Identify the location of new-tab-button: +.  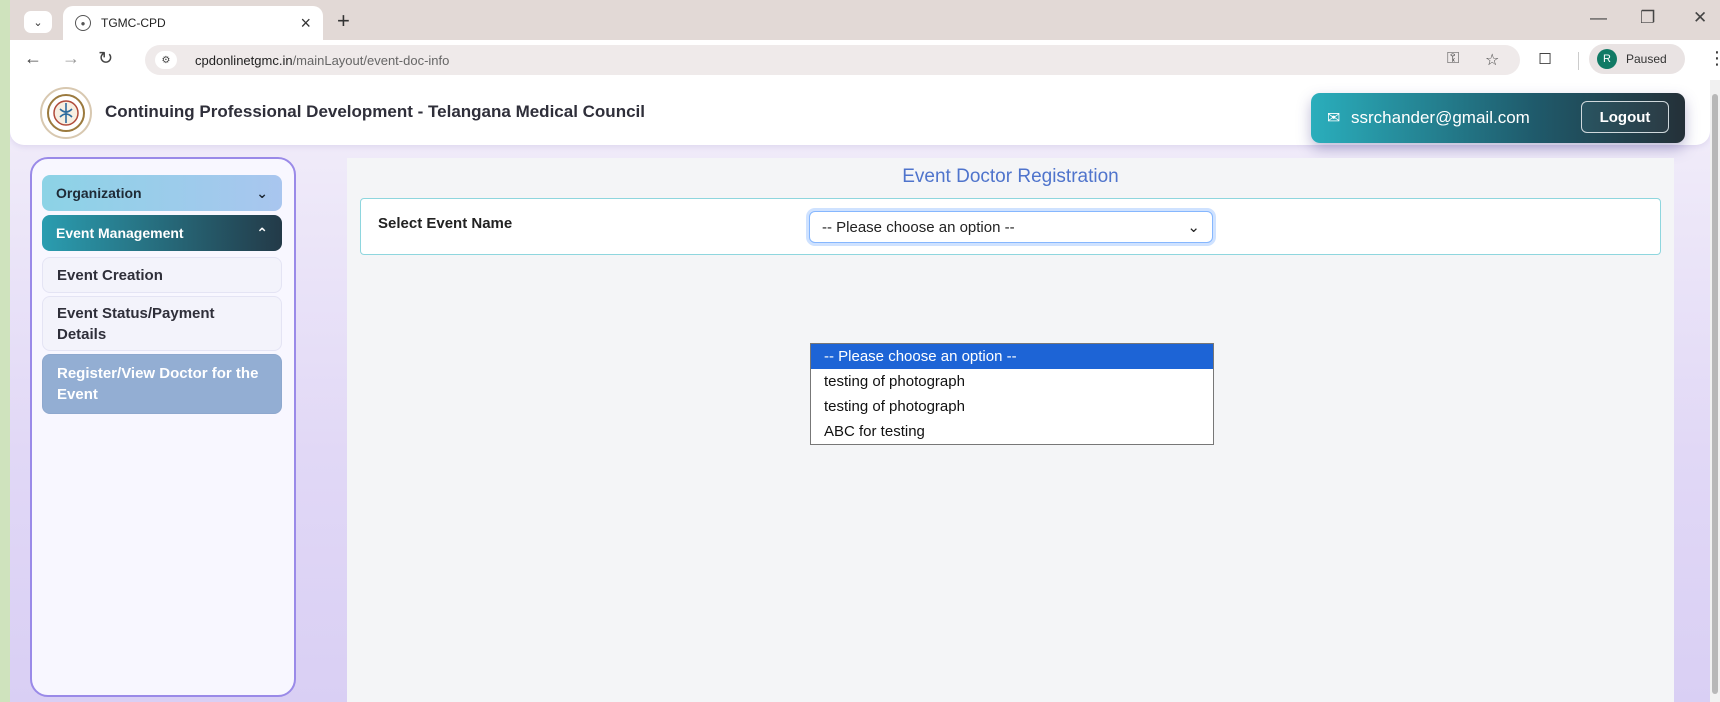
(343, 21).